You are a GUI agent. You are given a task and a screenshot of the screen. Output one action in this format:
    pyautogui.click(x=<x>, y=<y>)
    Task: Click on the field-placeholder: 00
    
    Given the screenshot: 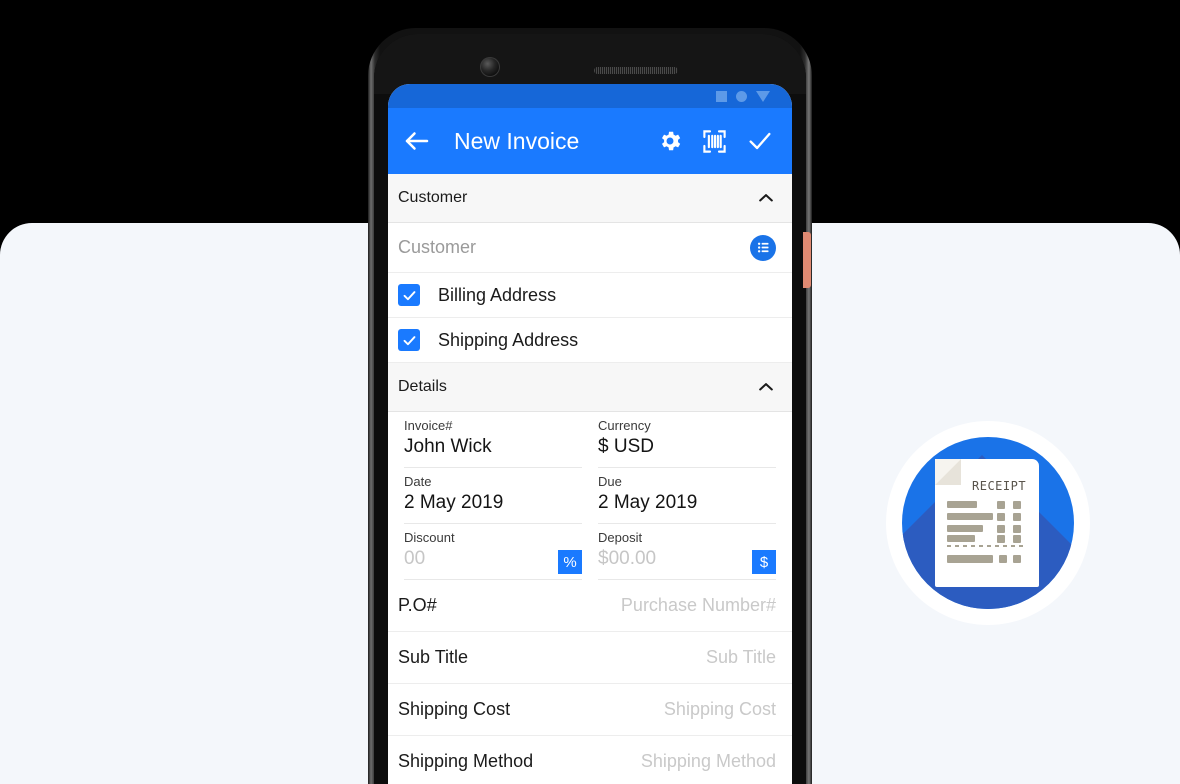 What is the action you would take?
    pyautogui.click(x=415, y=558)
    